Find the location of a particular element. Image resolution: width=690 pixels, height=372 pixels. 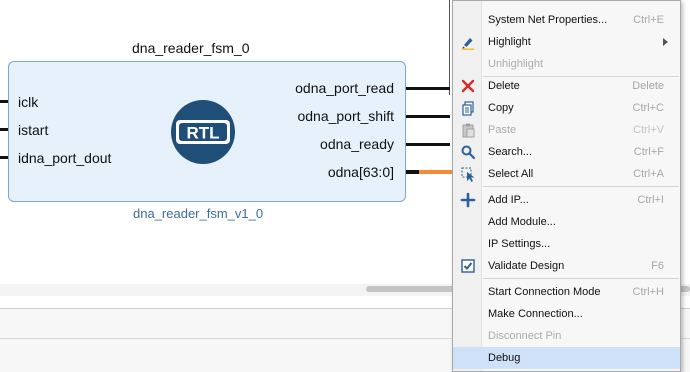

red-x-icon is located at coordinates (468, 86).